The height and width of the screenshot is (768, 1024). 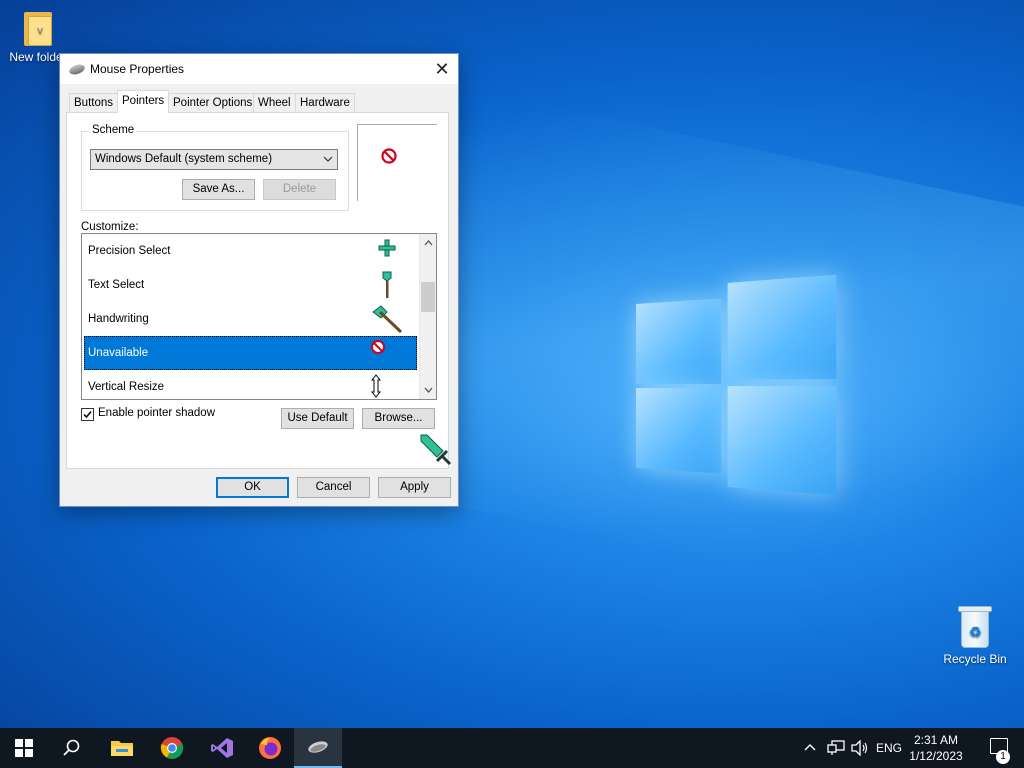 What do you see at coordinates (427, 316) in the screenshot?
I see `list-scrollbar` at bounding box center [427, 316].